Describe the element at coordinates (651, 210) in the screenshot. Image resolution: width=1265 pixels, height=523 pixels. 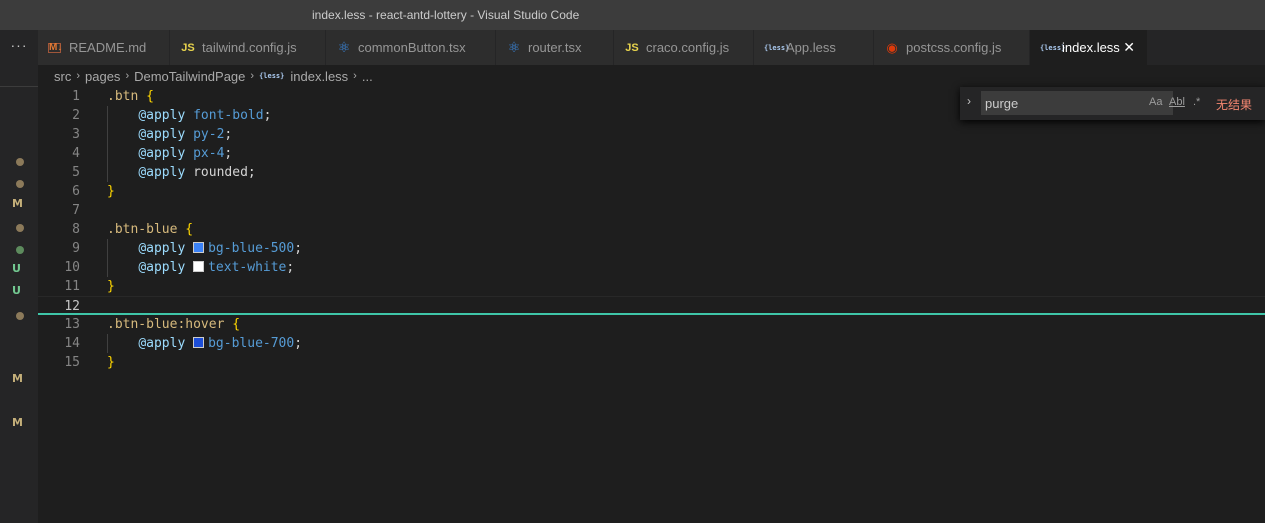
I see `code-line: 7` at that location.